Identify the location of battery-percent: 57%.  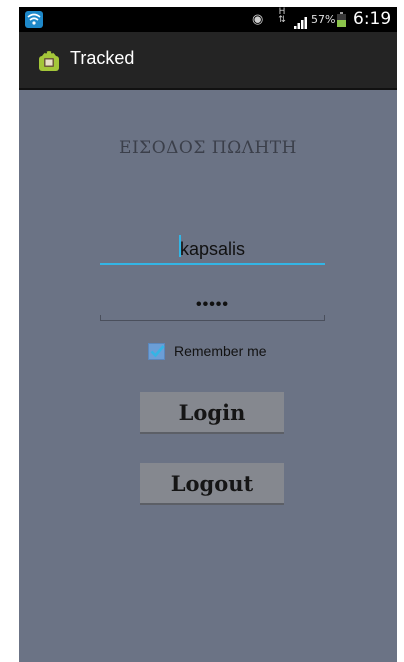
(323, 19).